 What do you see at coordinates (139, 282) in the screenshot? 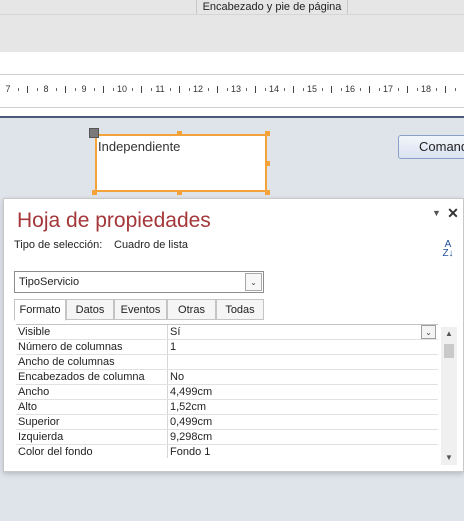
I see `object-selector: TipoServicio ⌄` at bounding box center [139, 282].